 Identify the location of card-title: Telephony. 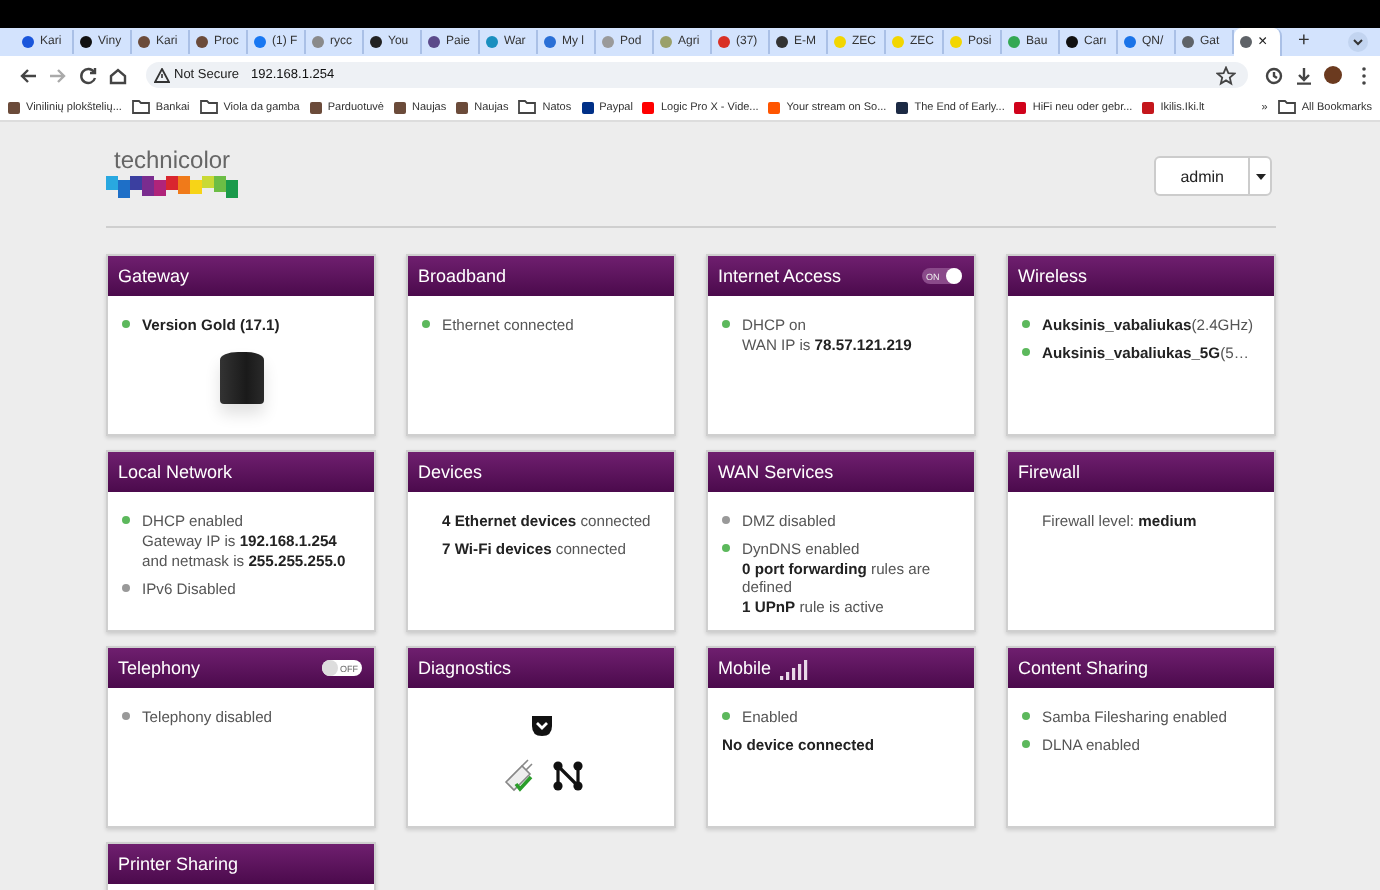
(159, 668).